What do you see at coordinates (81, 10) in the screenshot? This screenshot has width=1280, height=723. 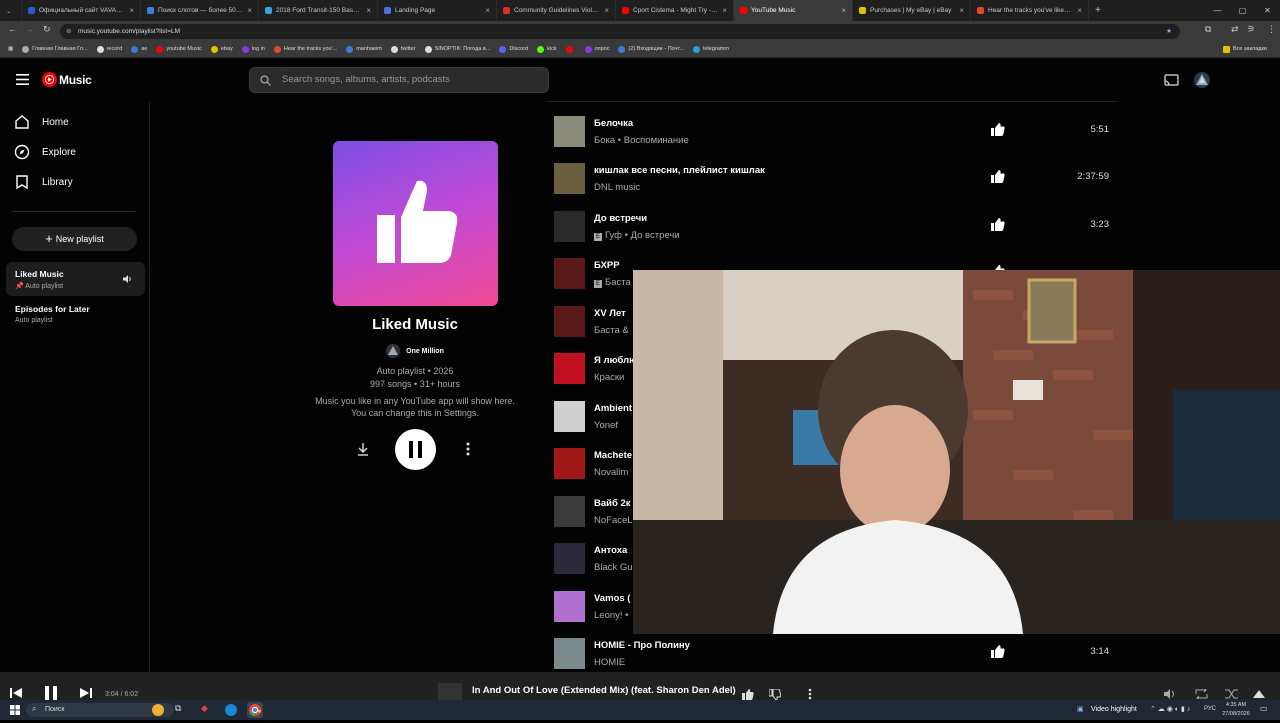 I see `browser-tab: Официальный сайт VAVADA Ca ×` at bounding box center [81, 10].